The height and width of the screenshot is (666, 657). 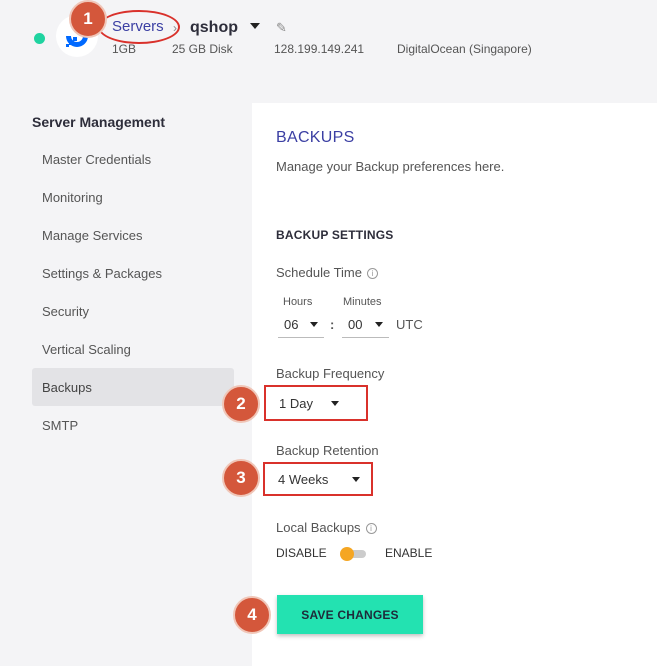 What do you see at coordinates (86, 349) in the screenshot?
I see `sidebar-item-label: Vertical Scaling` at bounding box center [86, 349].